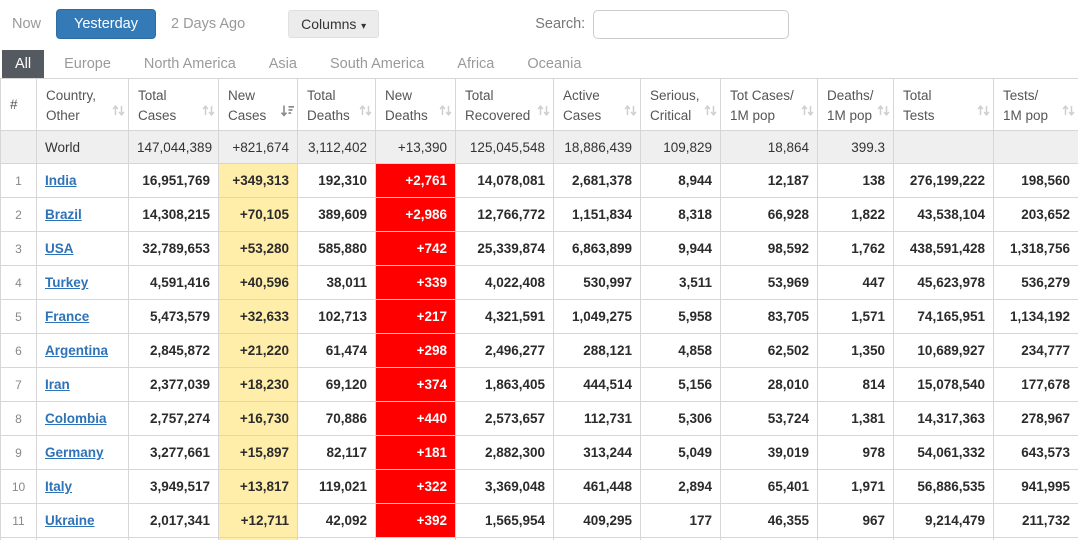  Describe the element at coordinates (1035, 147) in the screenshot. I see `world-value-cell` at that location.